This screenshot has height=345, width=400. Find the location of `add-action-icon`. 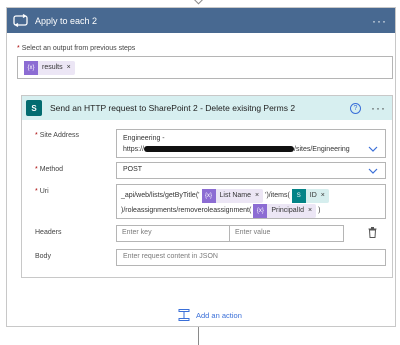

add-action-icon is located at coordinates (184, 315).